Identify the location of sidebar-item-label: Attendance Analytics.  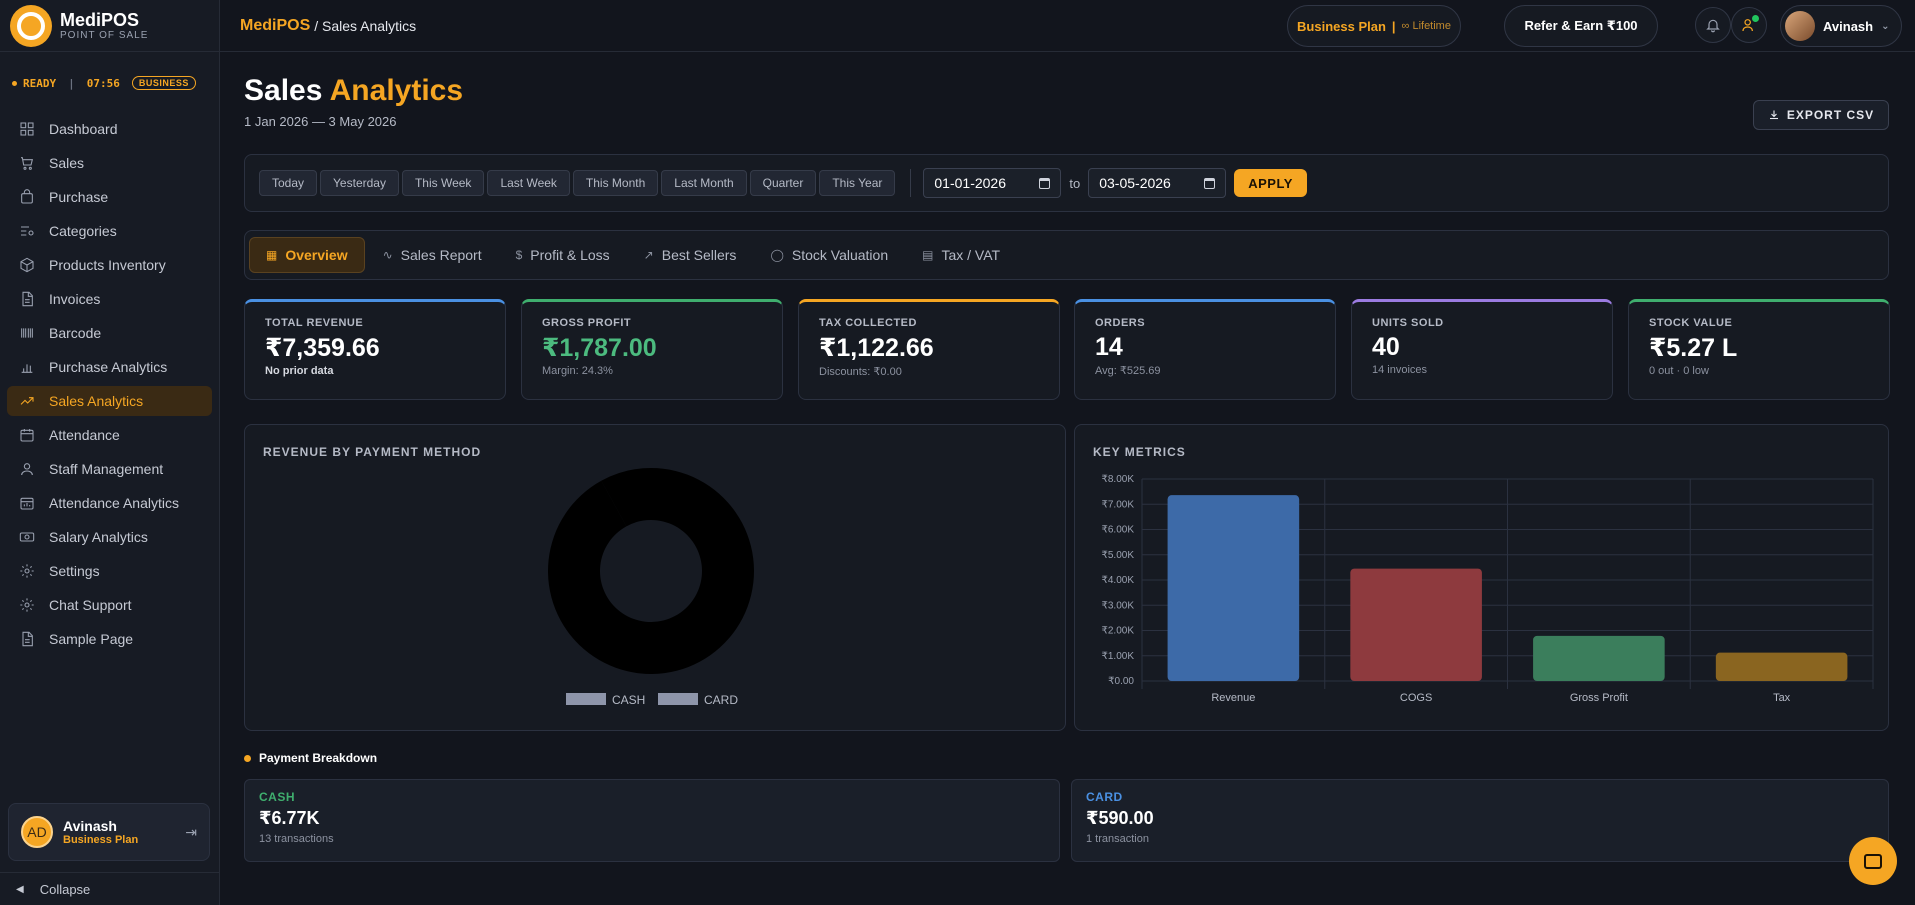
(114, 503).